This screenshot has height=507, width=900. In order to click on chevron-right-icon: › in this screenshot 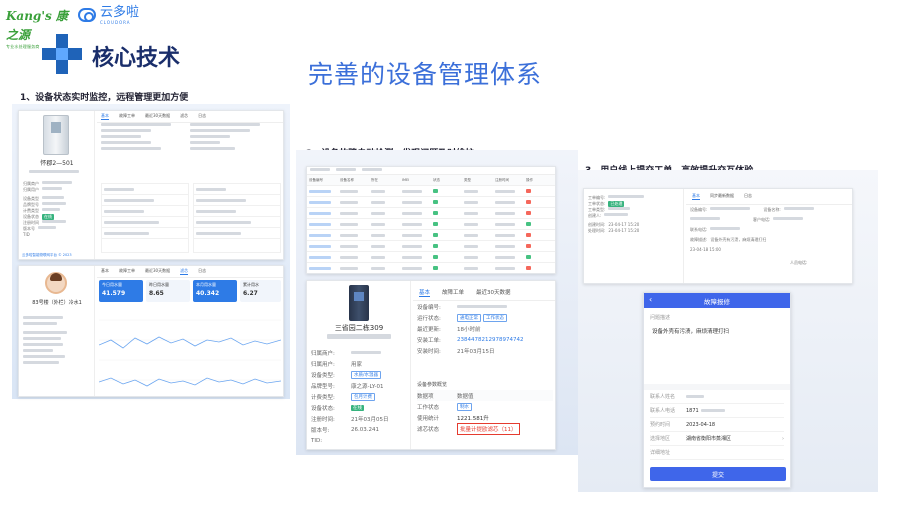, I will do `click(783, 438)`.